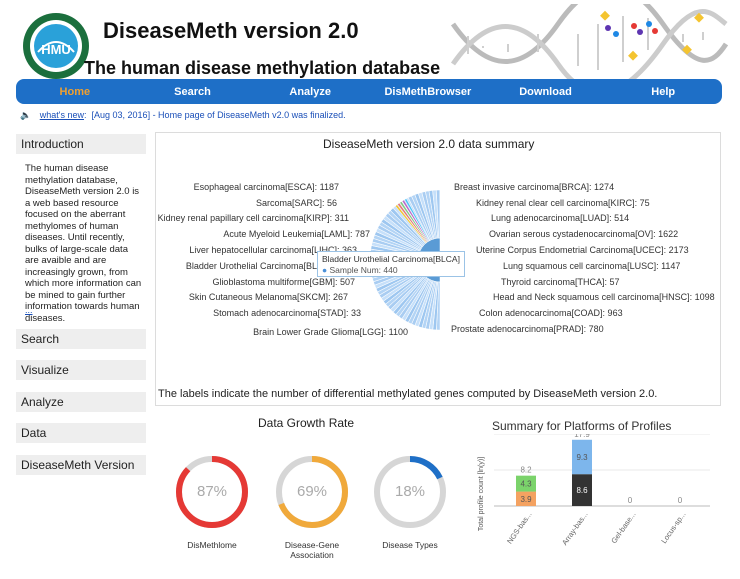  I want to click on hmu-logo: HMU, so click(56, 46).